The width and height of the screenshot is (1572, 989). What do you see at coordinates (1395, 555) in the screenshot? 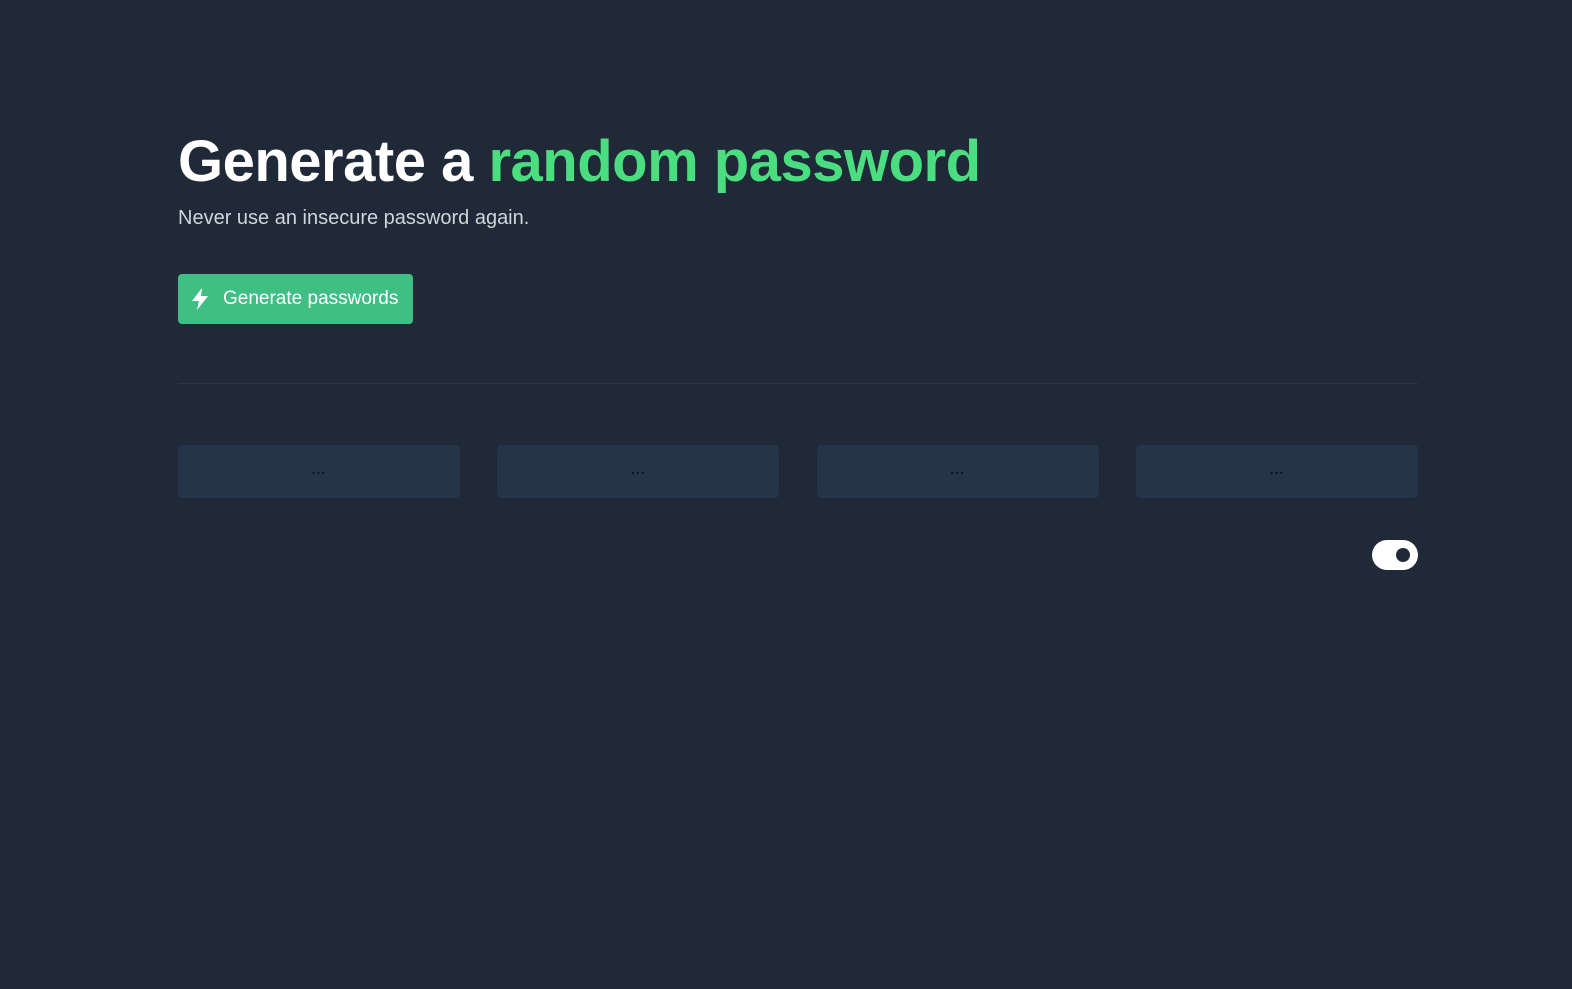
I see `theme-toggle` at bounding box center [1395, 555].